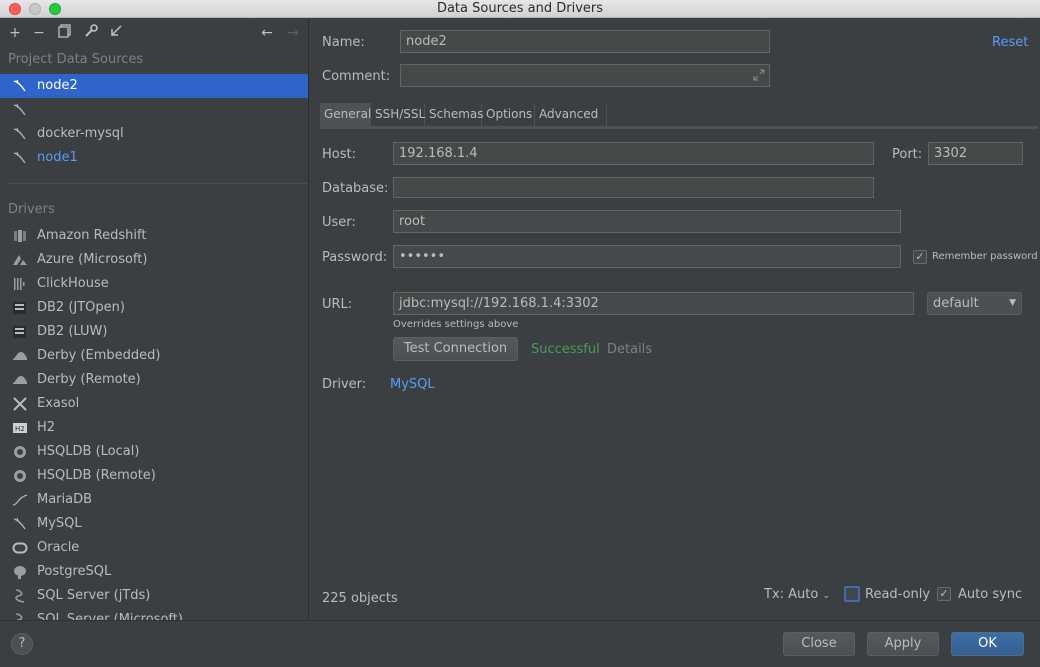 The image size is (1040, 667). I want to click on azure-icon, so click(20, 260).